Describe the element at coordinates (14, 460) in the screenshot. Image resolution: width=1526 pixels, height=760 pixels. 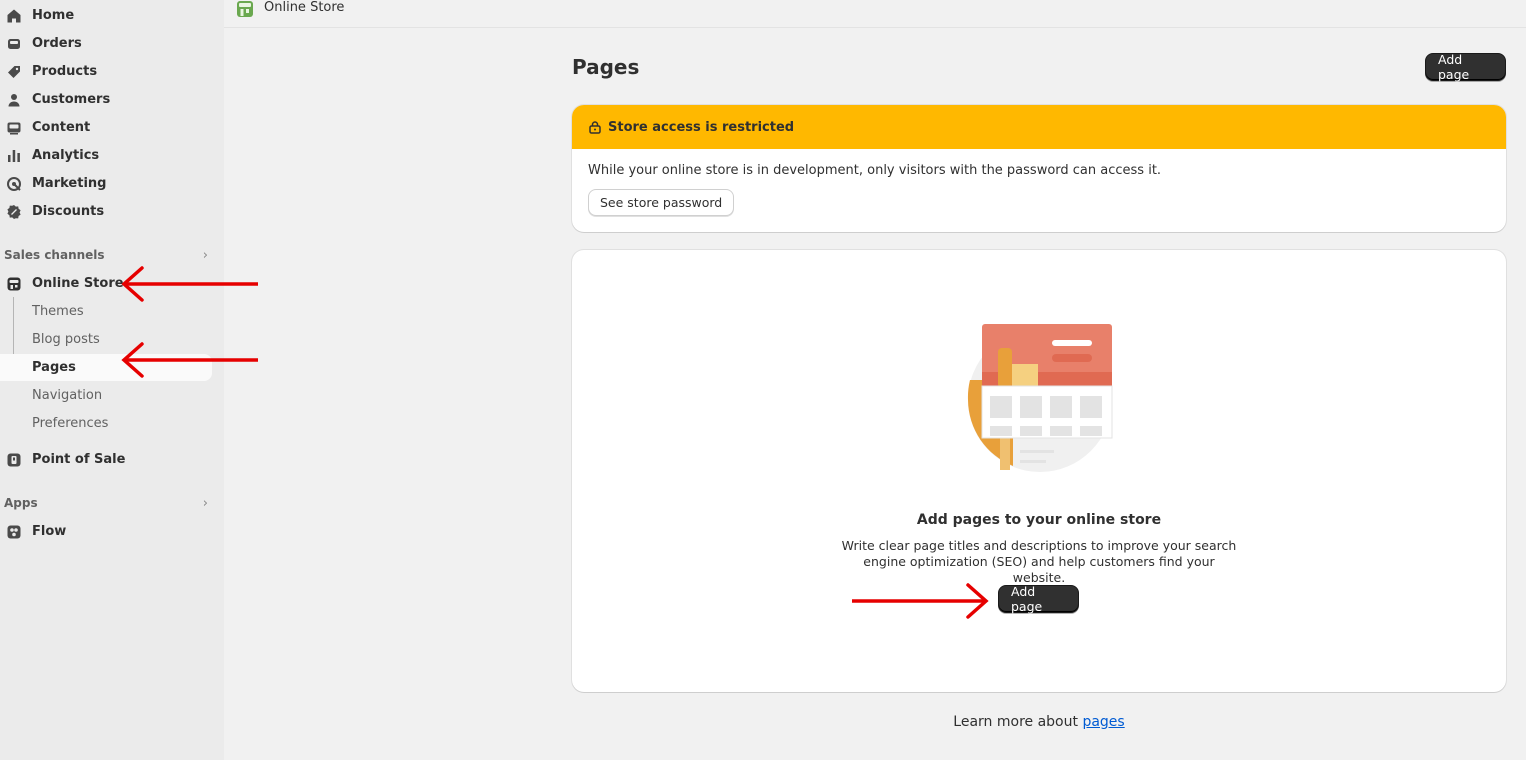
I see `pos-icon` at that location.